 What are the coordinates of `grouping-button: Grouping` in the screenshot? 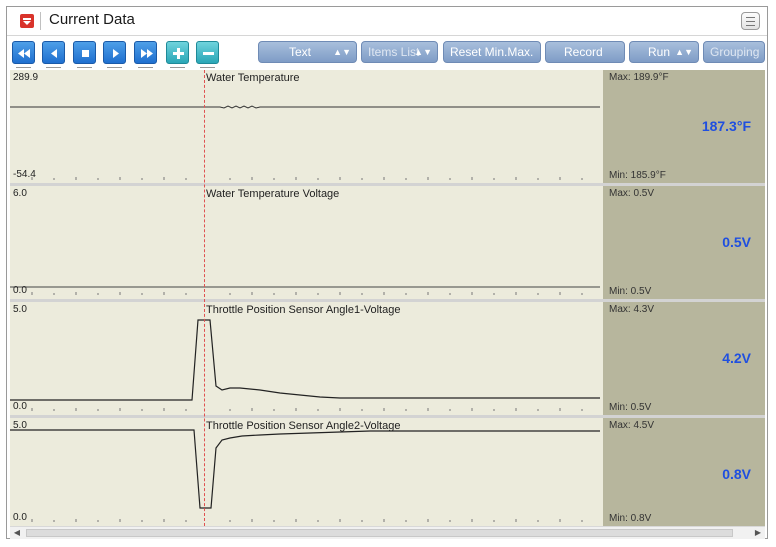 It's located at (734, 52).